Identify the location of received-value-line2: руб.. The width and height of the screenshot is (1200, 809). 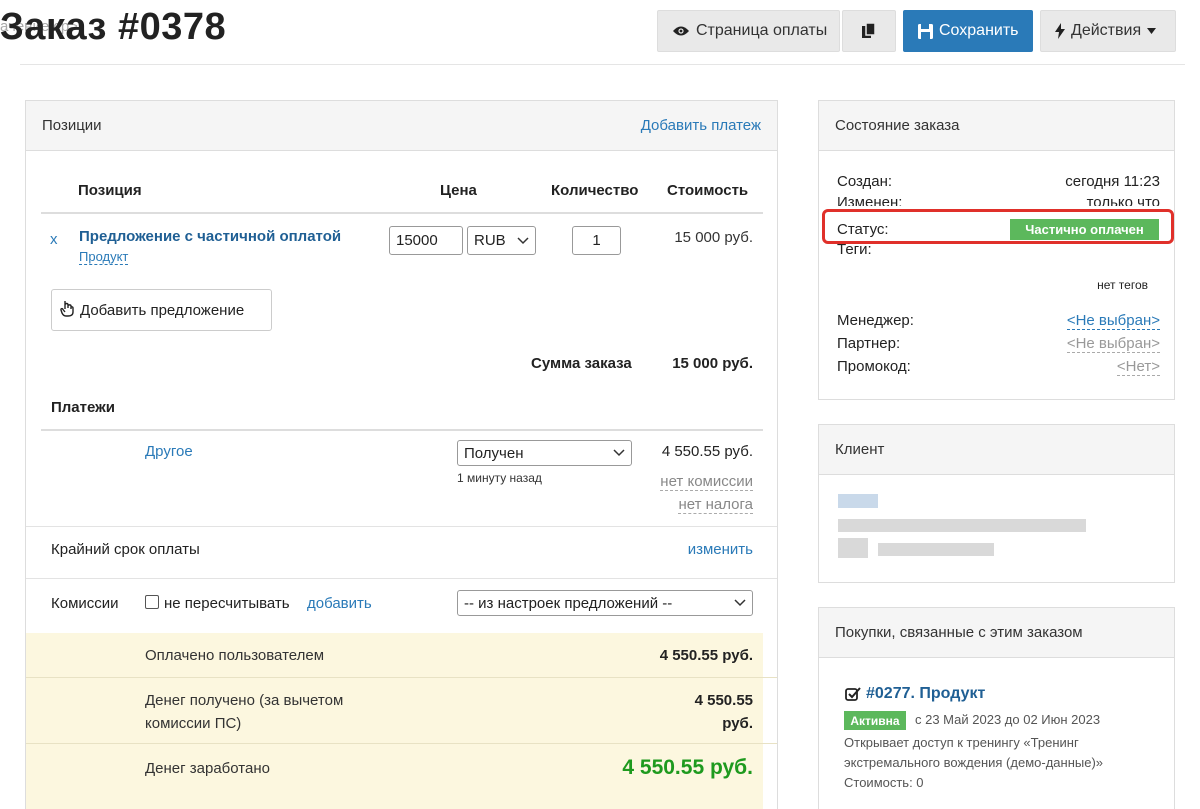
(737, 723).